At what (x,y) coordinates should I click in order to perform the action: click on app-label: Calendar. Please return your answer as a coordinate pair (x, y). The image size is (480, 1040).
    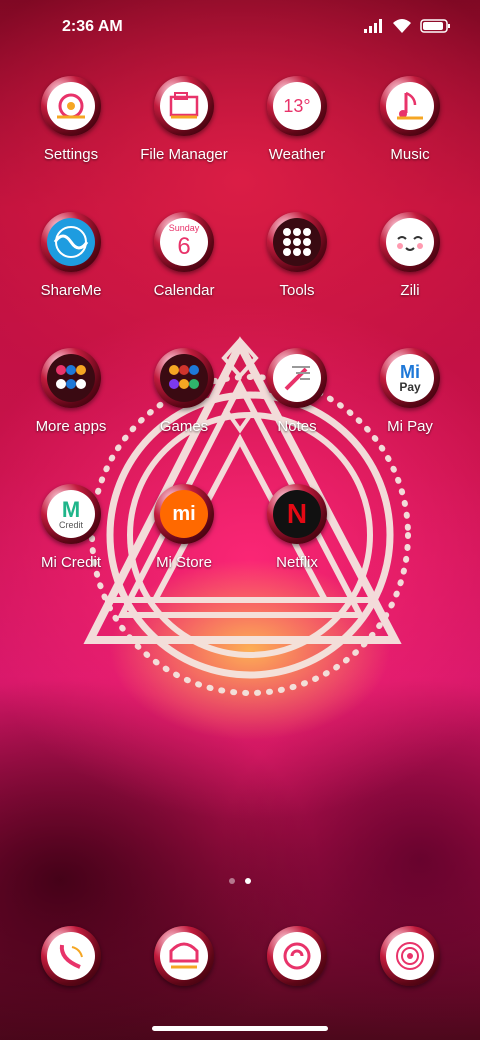
    Looking at the image, I should click on (184, 290).